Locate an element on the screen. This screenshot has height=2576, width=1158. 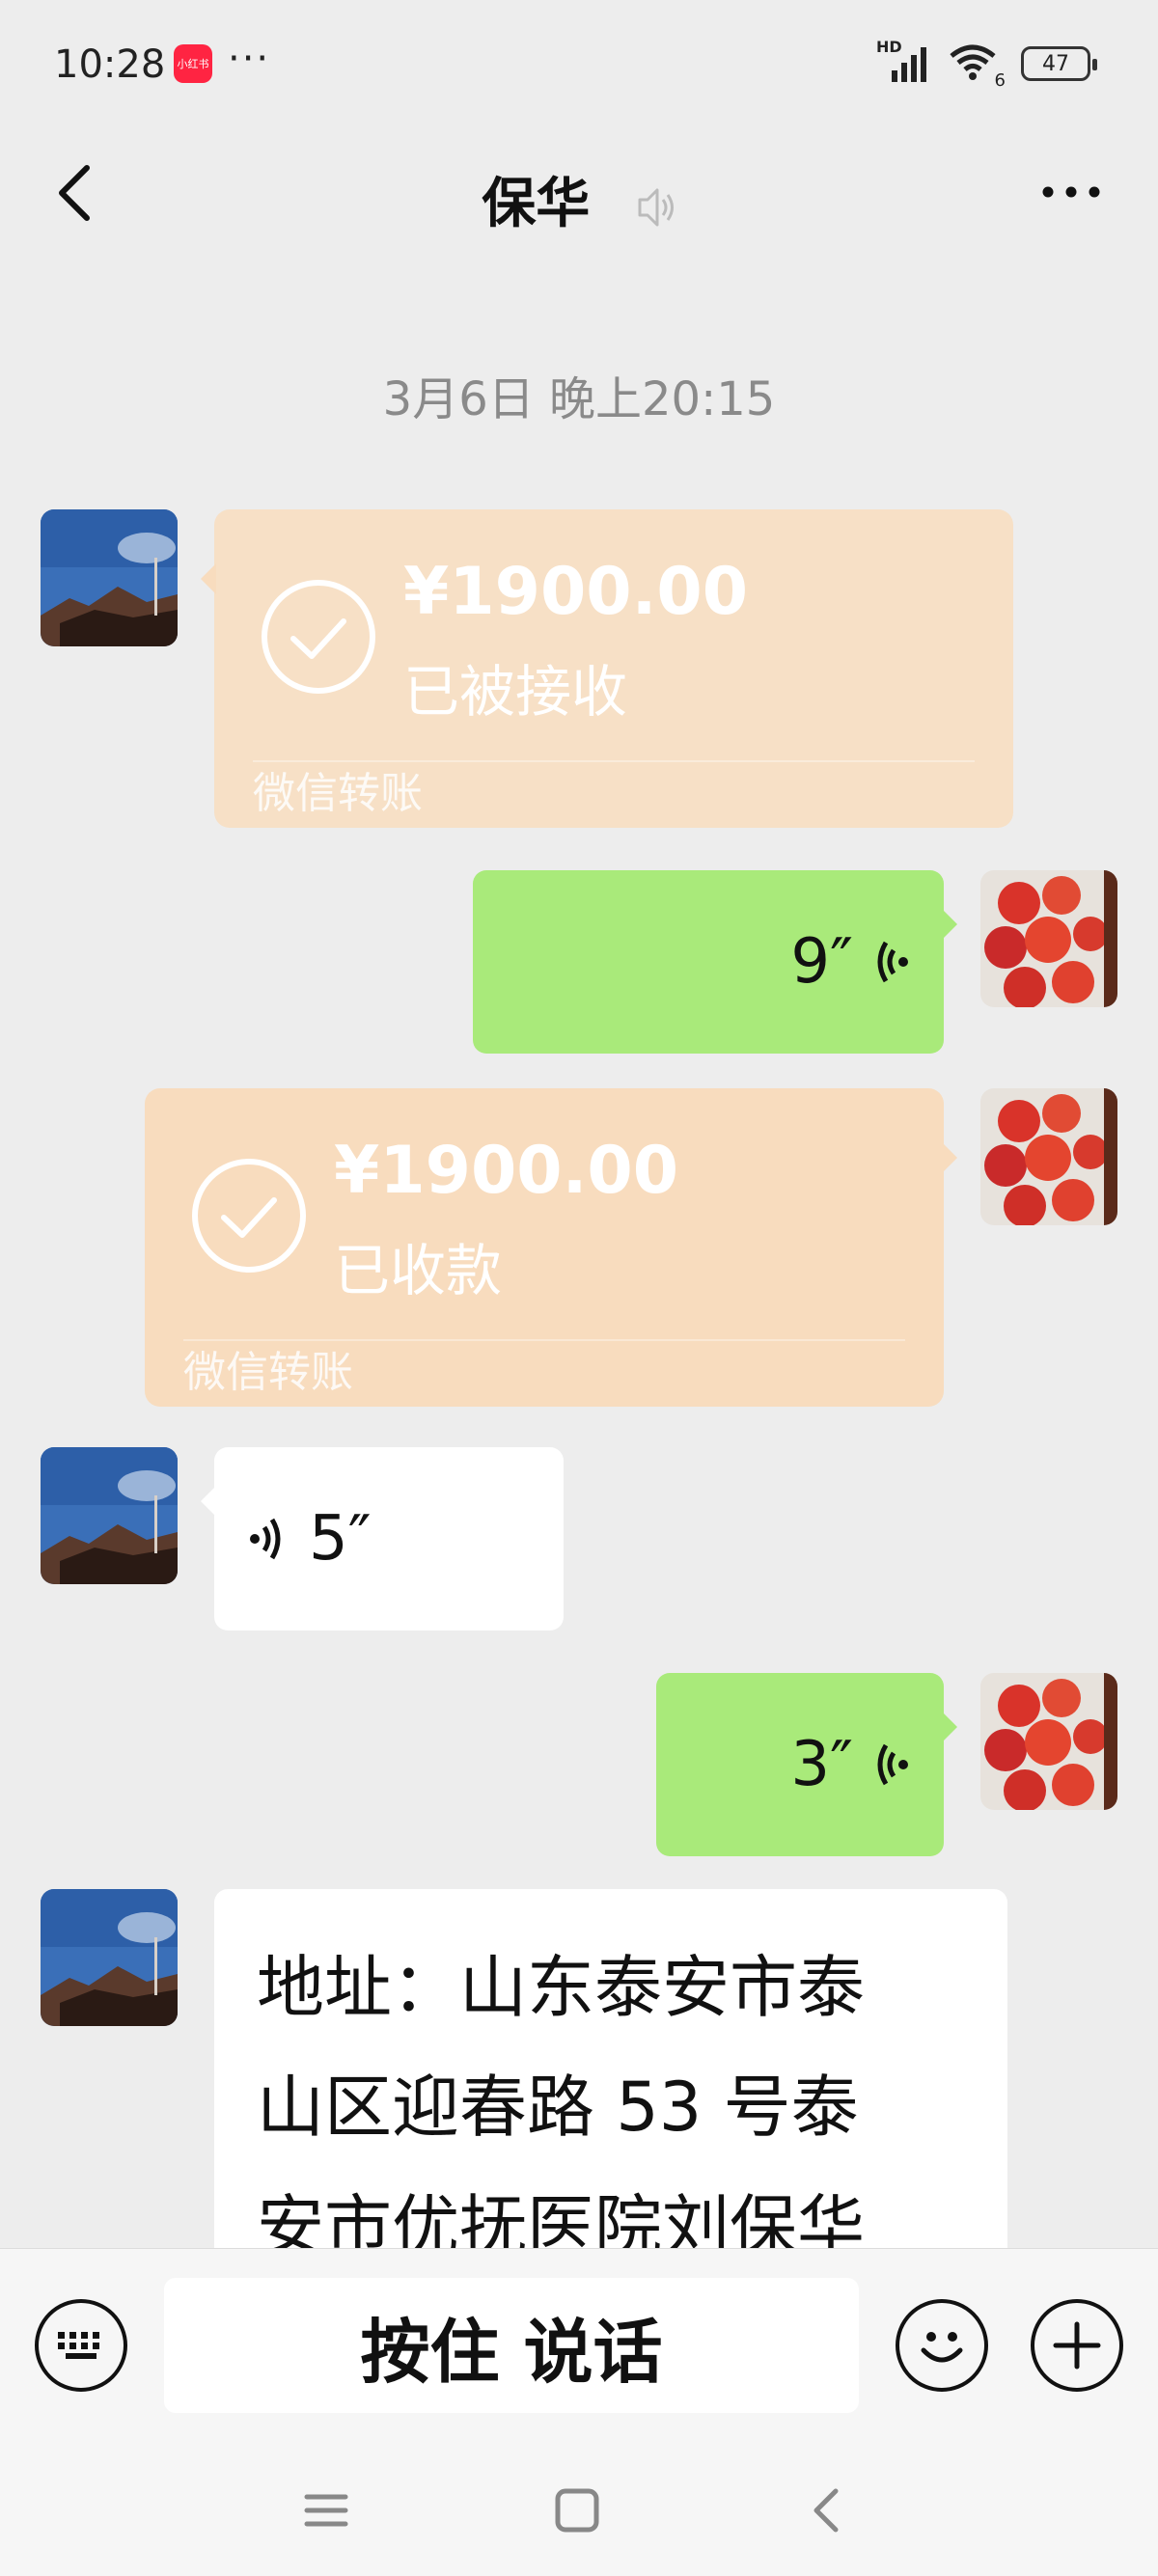
xiaohongshu-app-icon: 小红书 is located at coordinates (193, 64).